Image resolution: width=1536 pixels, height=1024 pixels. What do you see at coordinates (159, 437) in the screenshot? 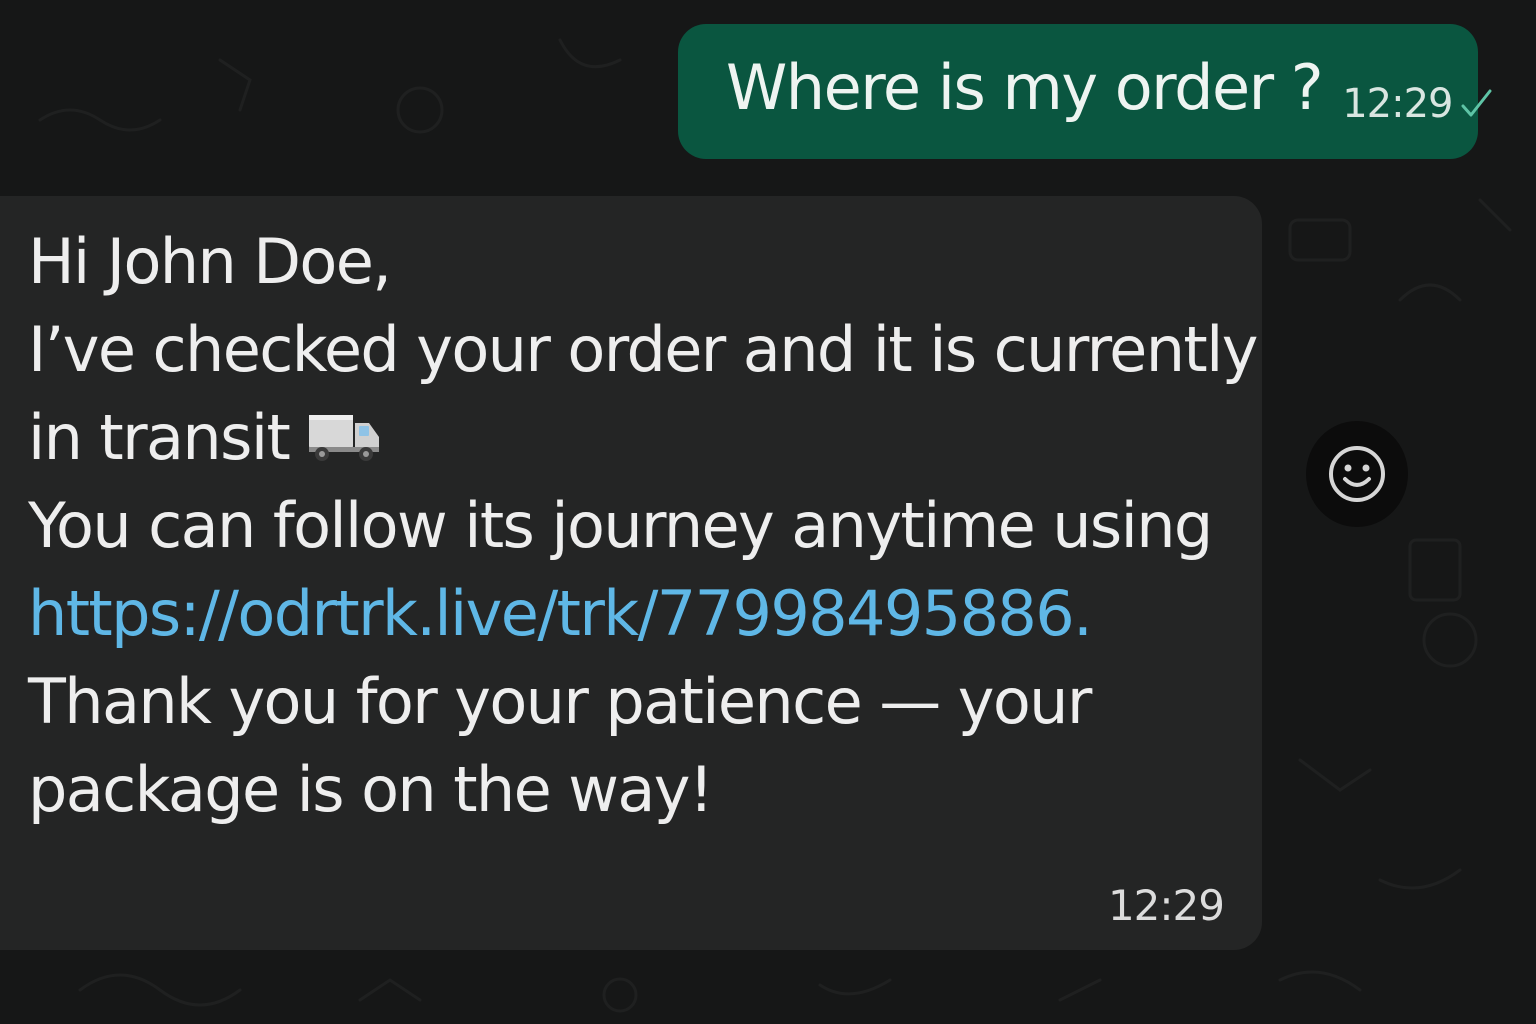
I see `message-line: in transit` at bounding box center [159, 437].